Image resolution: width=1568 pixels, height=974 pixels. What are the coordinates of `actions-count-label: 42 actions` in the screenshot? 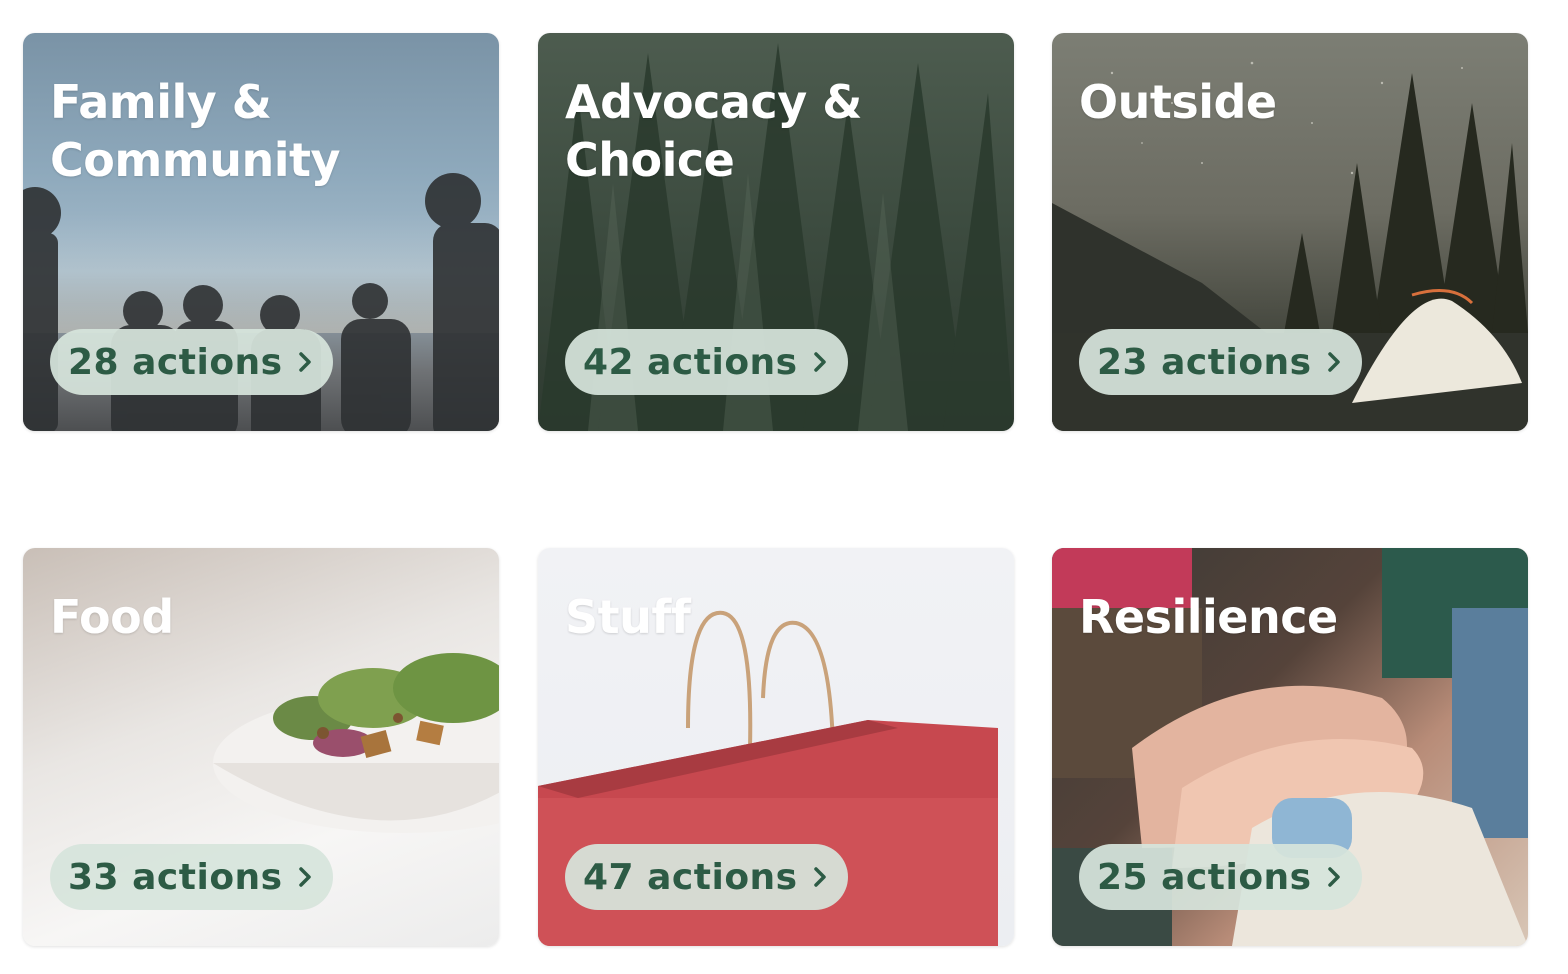 It's located at (690, 362).